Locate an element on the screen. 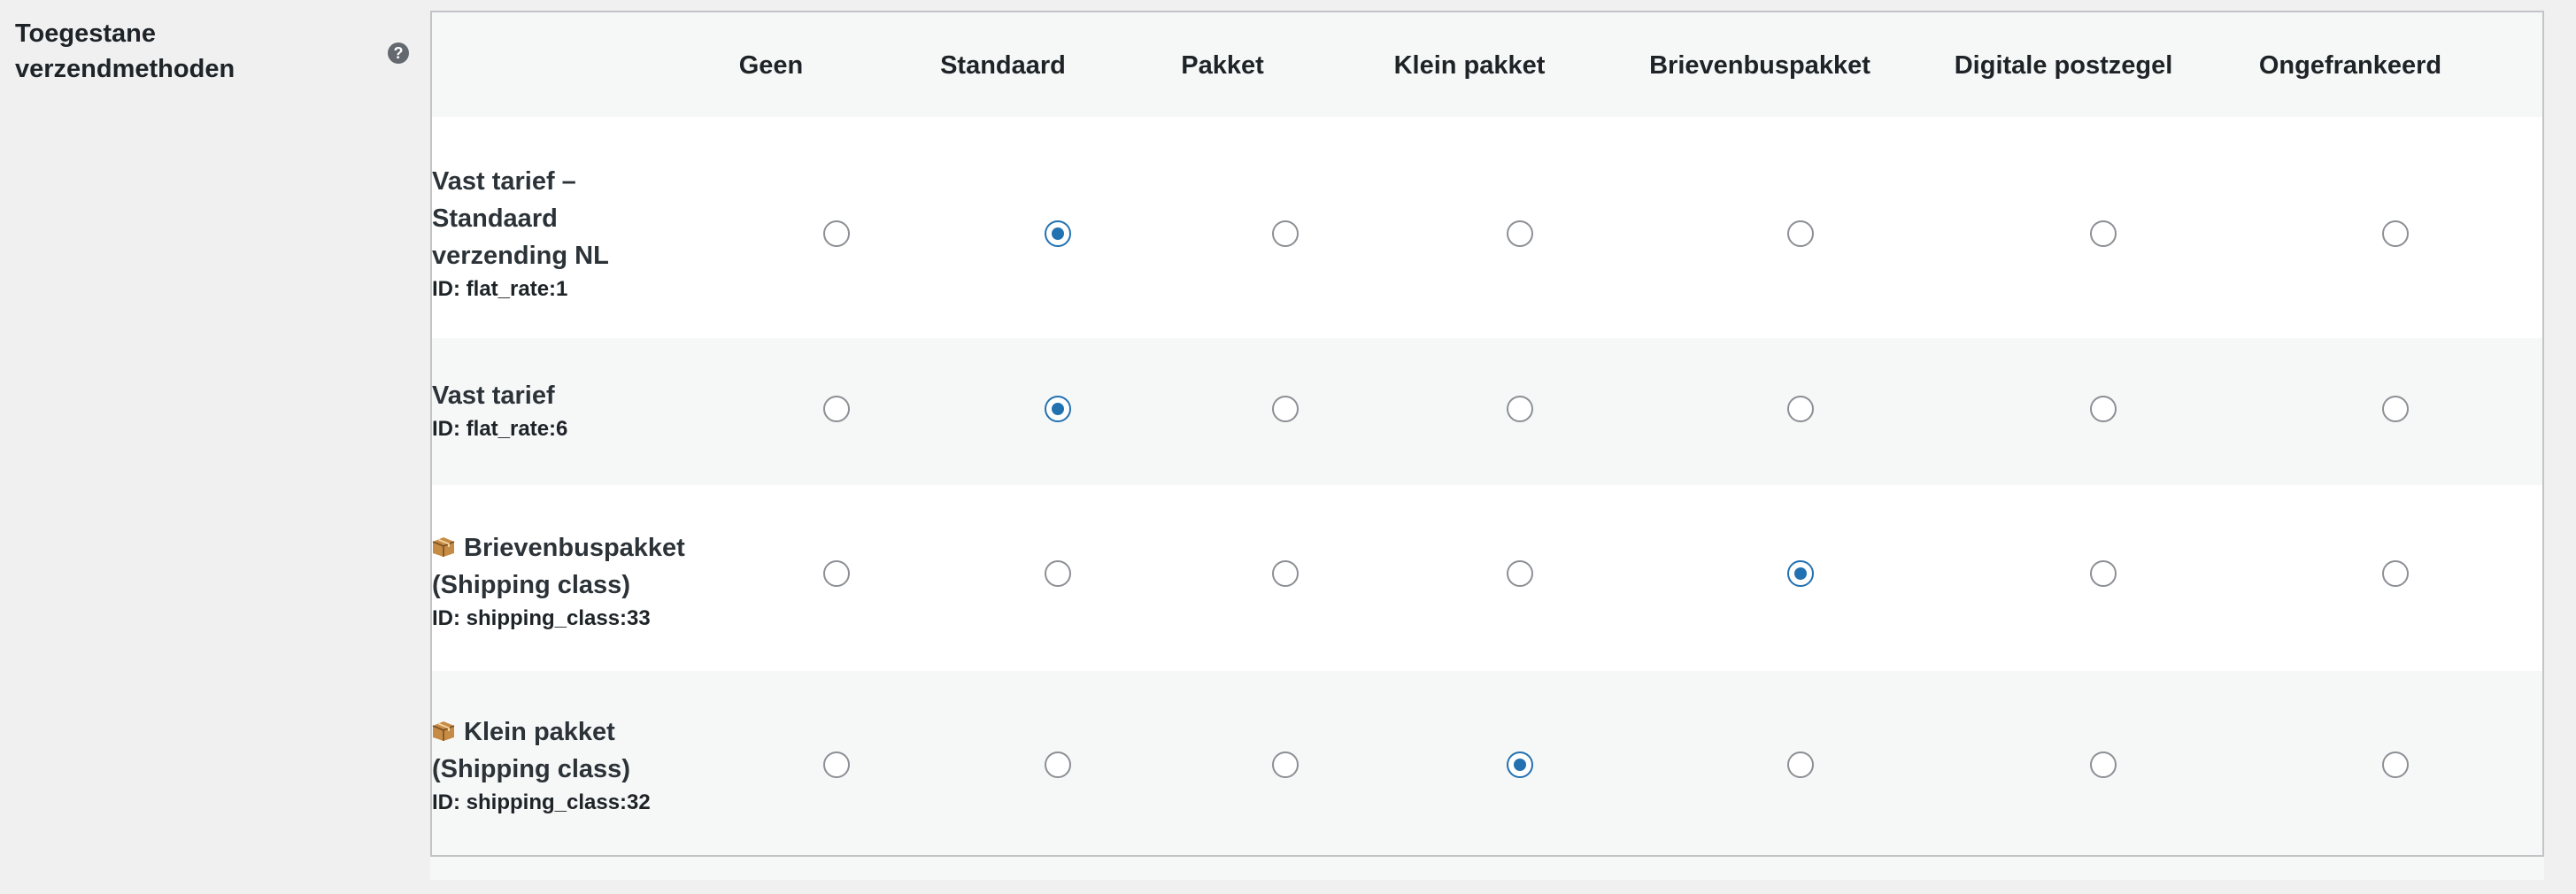 The height and width of the screenshot is (894, 2576). row-method-name: Brievenbuspakket (Shipping class) is located at coordinates (565, 566).